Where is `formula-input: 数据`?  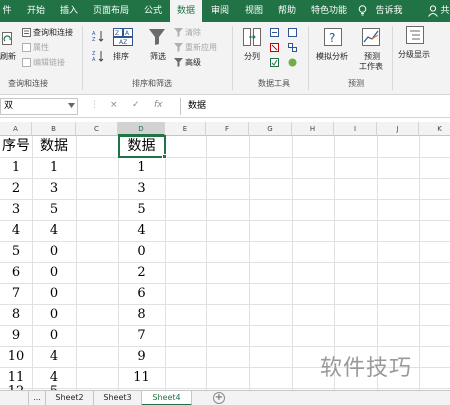 formula-input: 数据 is located at coordinates (315, 106).